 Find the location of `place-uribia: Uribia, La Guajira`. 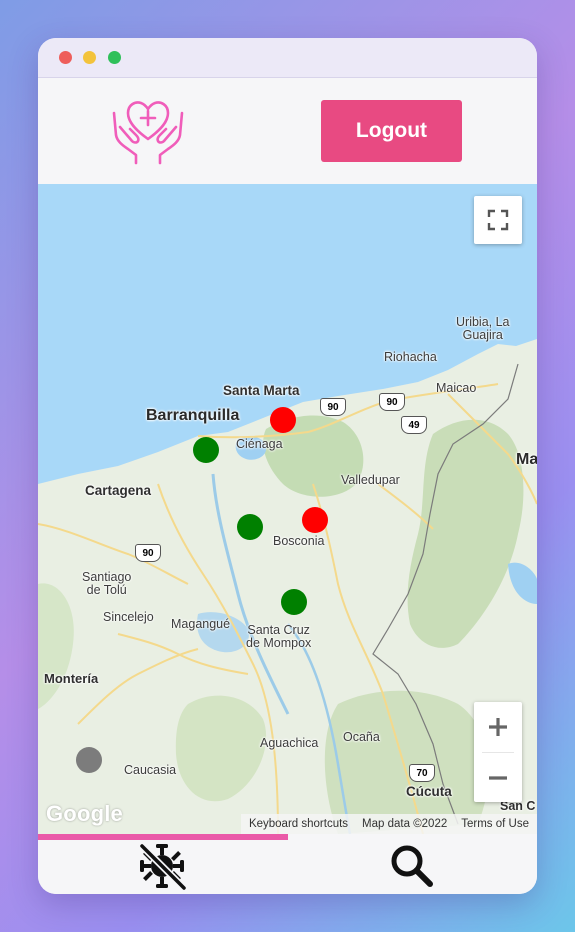

place-uribia: Uribia, La Guajira is located at coordinates (483, 329).